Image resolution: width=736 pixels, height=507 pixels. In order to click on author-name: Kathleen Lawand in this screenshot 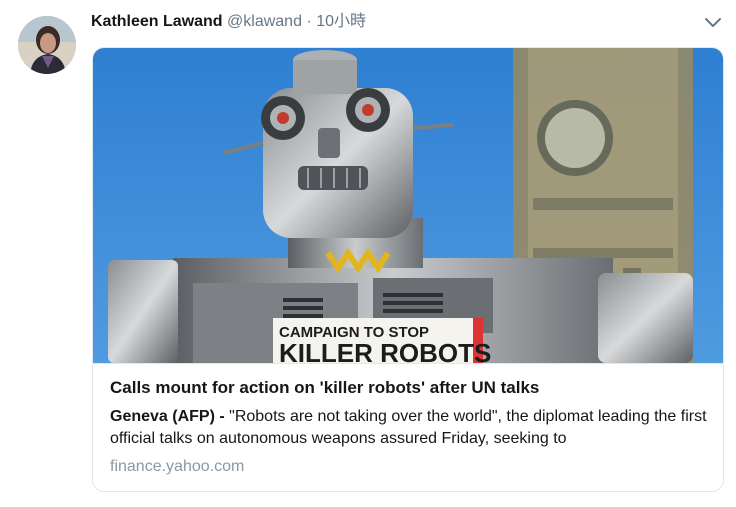, I will do `click(157, 21)`.